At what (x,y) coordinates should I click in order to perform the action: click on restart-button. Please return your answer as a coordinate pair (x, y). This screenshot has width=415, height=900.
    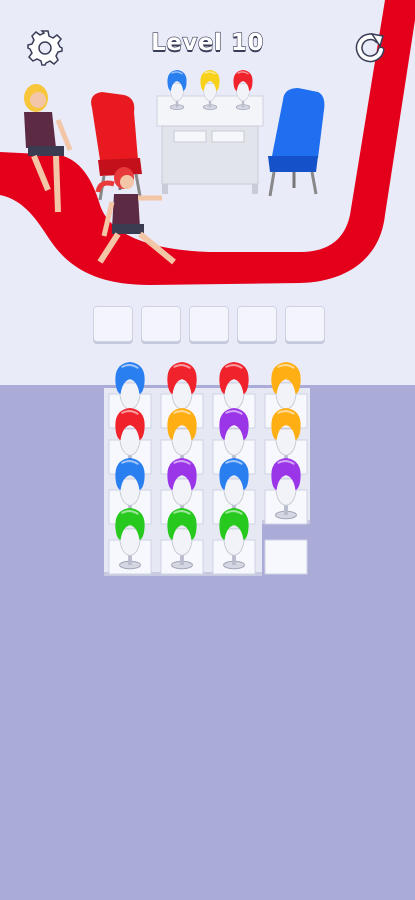
    Looking at the image, I should click on (370, 48).